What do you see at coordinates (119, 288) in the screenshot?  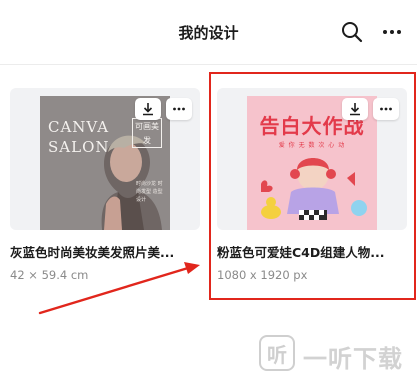 I see `annotation-arrow` at bounding box center [119, 288].